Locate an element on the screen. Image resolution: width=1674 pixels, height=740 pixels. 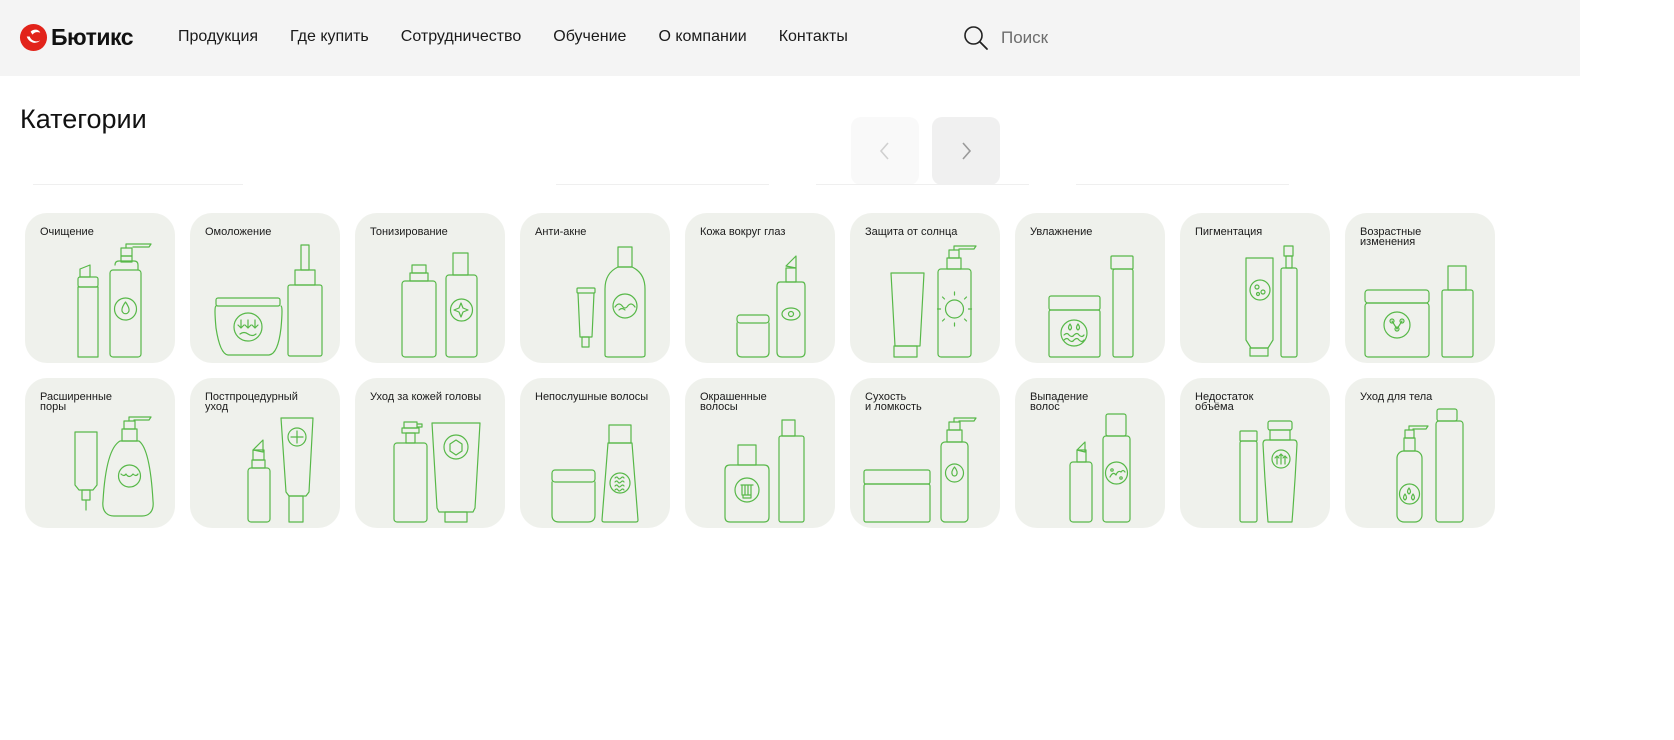
age-changes-icon is located at coordinates (1419, 311).